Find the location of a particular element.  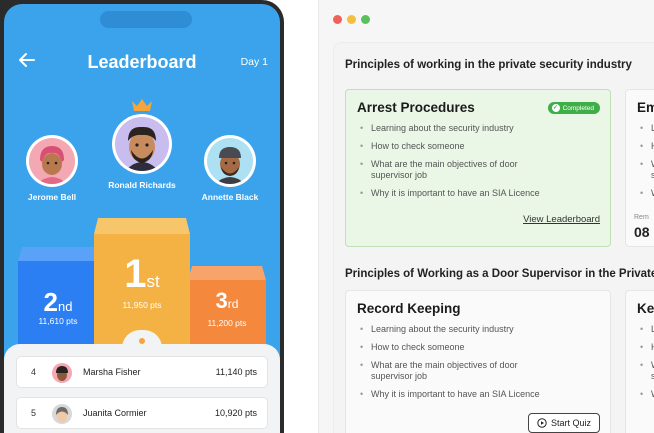

card-title: Em is located at coordinates (645, 107).